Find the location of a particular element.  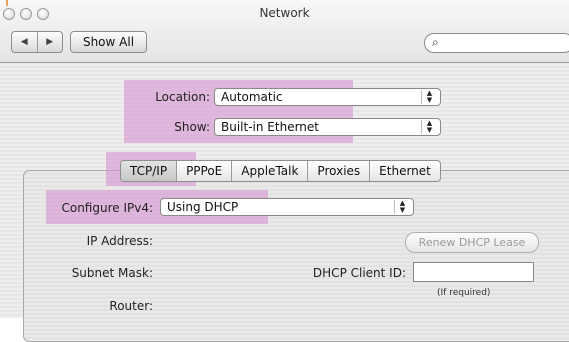

location-popup: Automatic ▲ ▼ is located at coordinates (327, 97).